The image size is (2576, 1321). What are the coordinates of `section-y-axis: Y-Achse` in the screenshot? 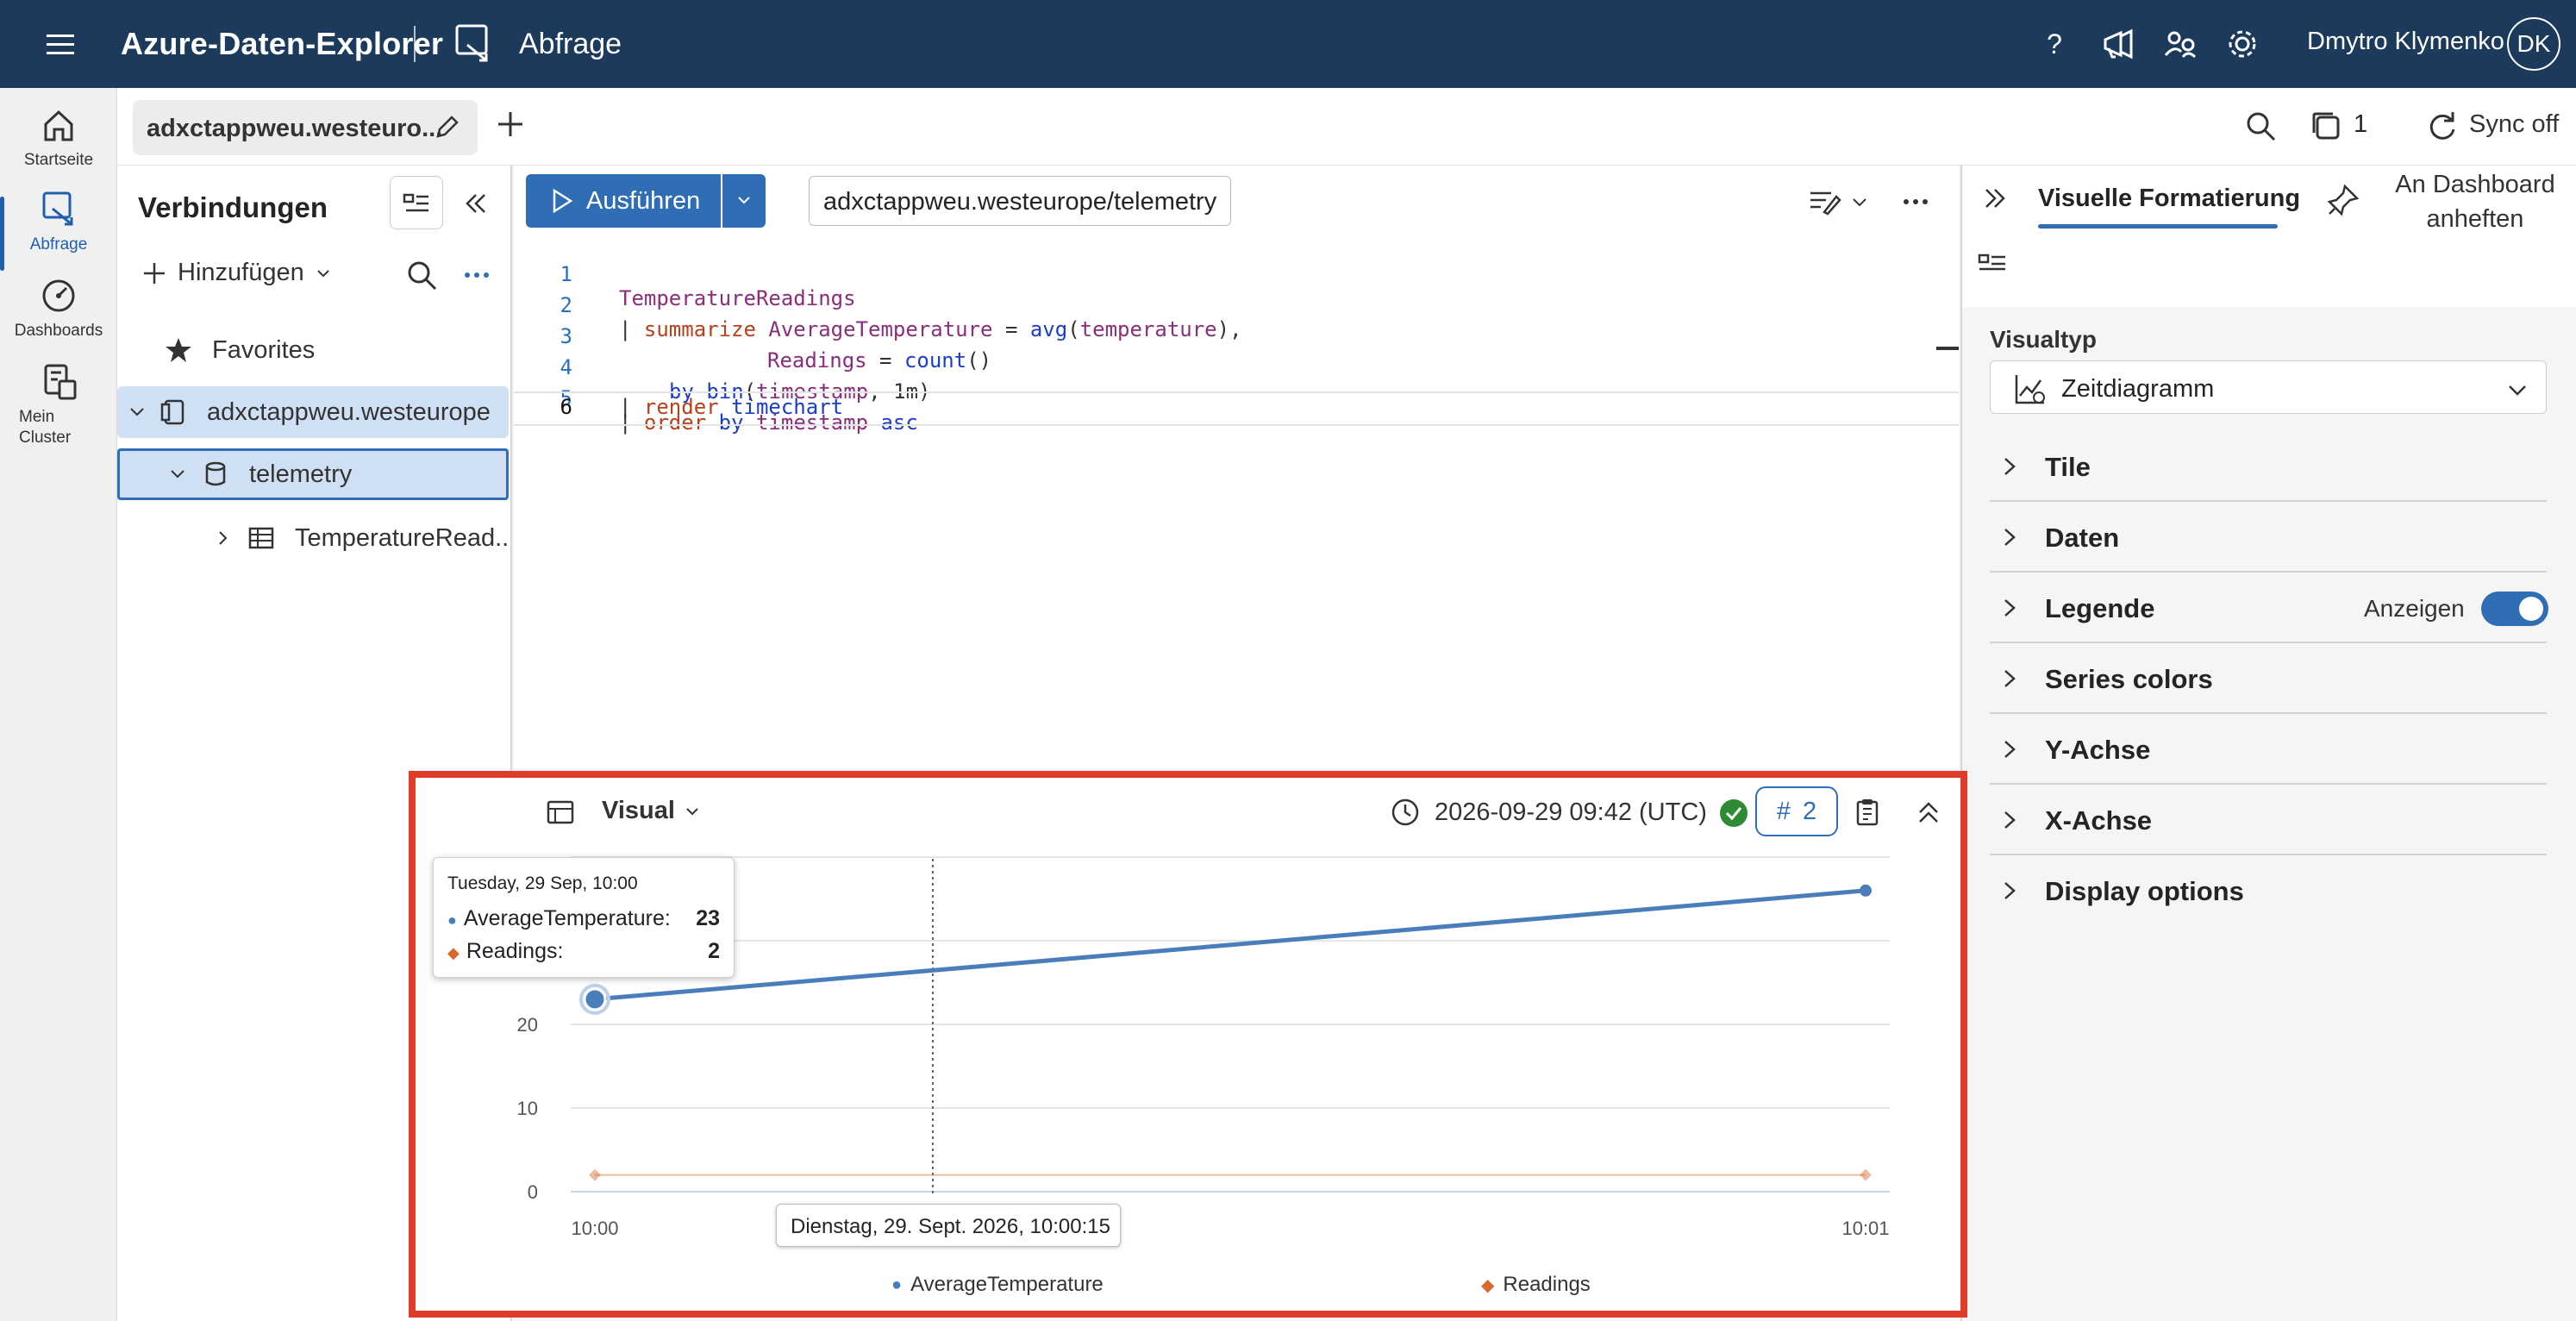 It's located at (2268, 749).